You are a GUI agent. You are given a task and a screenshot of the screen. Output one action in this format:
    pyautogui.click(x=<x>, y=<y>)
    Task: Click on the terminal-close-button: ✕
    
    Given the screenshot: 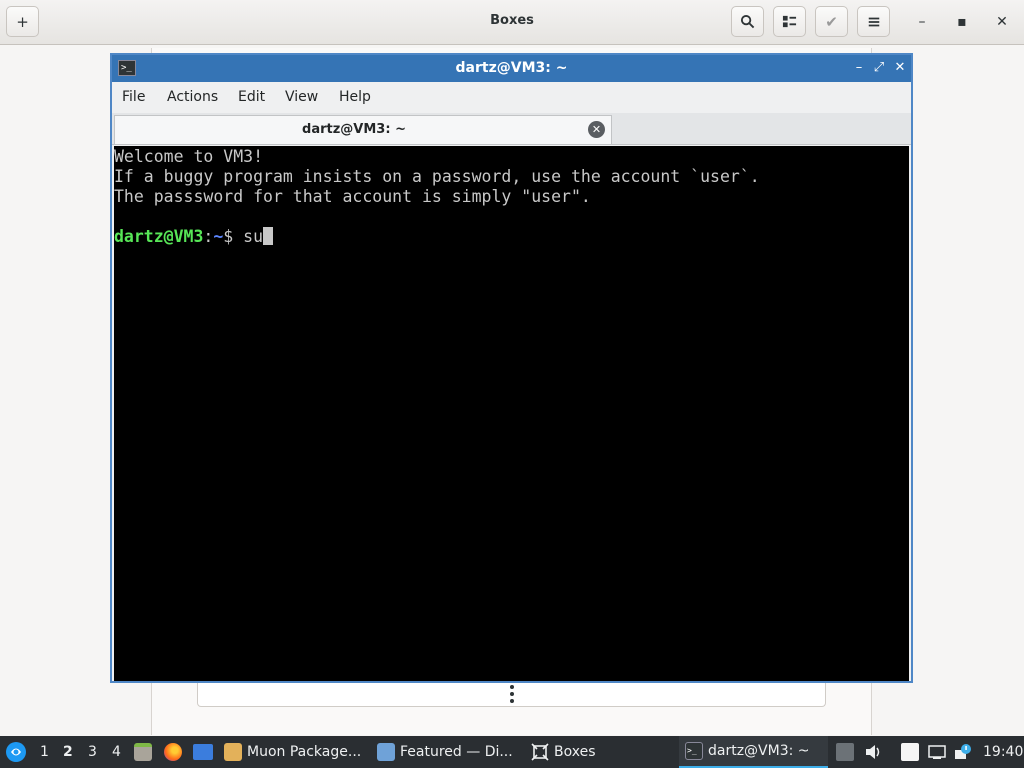 What is the action you would take?
    pyautogui.click(x=900, y=68)
    